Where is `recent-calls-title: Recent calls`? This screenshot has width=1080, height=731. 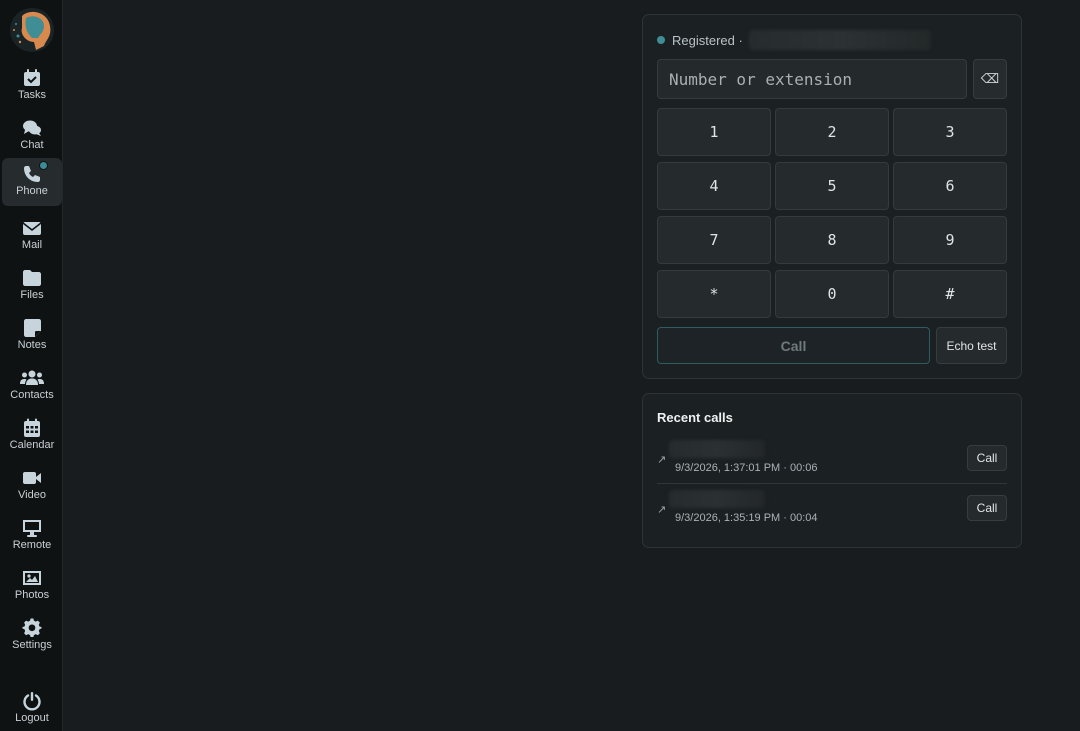 recent-calls-title: Recent calls is located at coordinates (695, 417).